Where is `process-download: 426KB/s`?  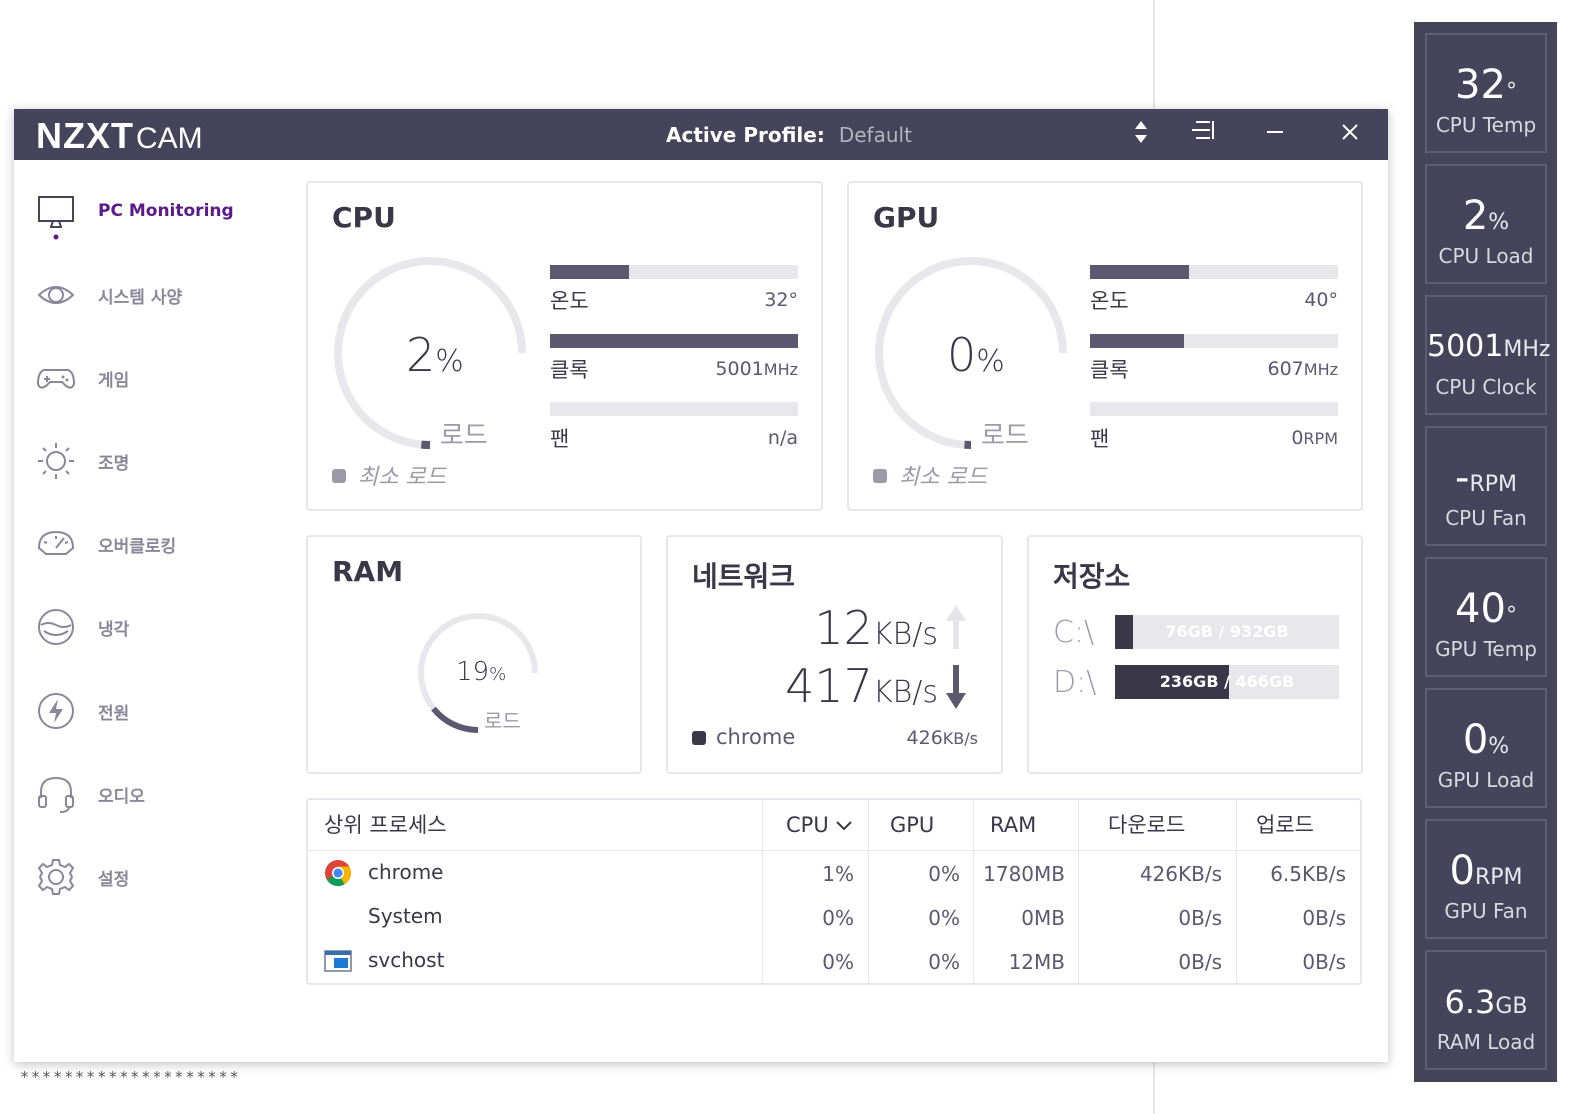
process-download: 426KB/s is located at coordinates (1180, 874).